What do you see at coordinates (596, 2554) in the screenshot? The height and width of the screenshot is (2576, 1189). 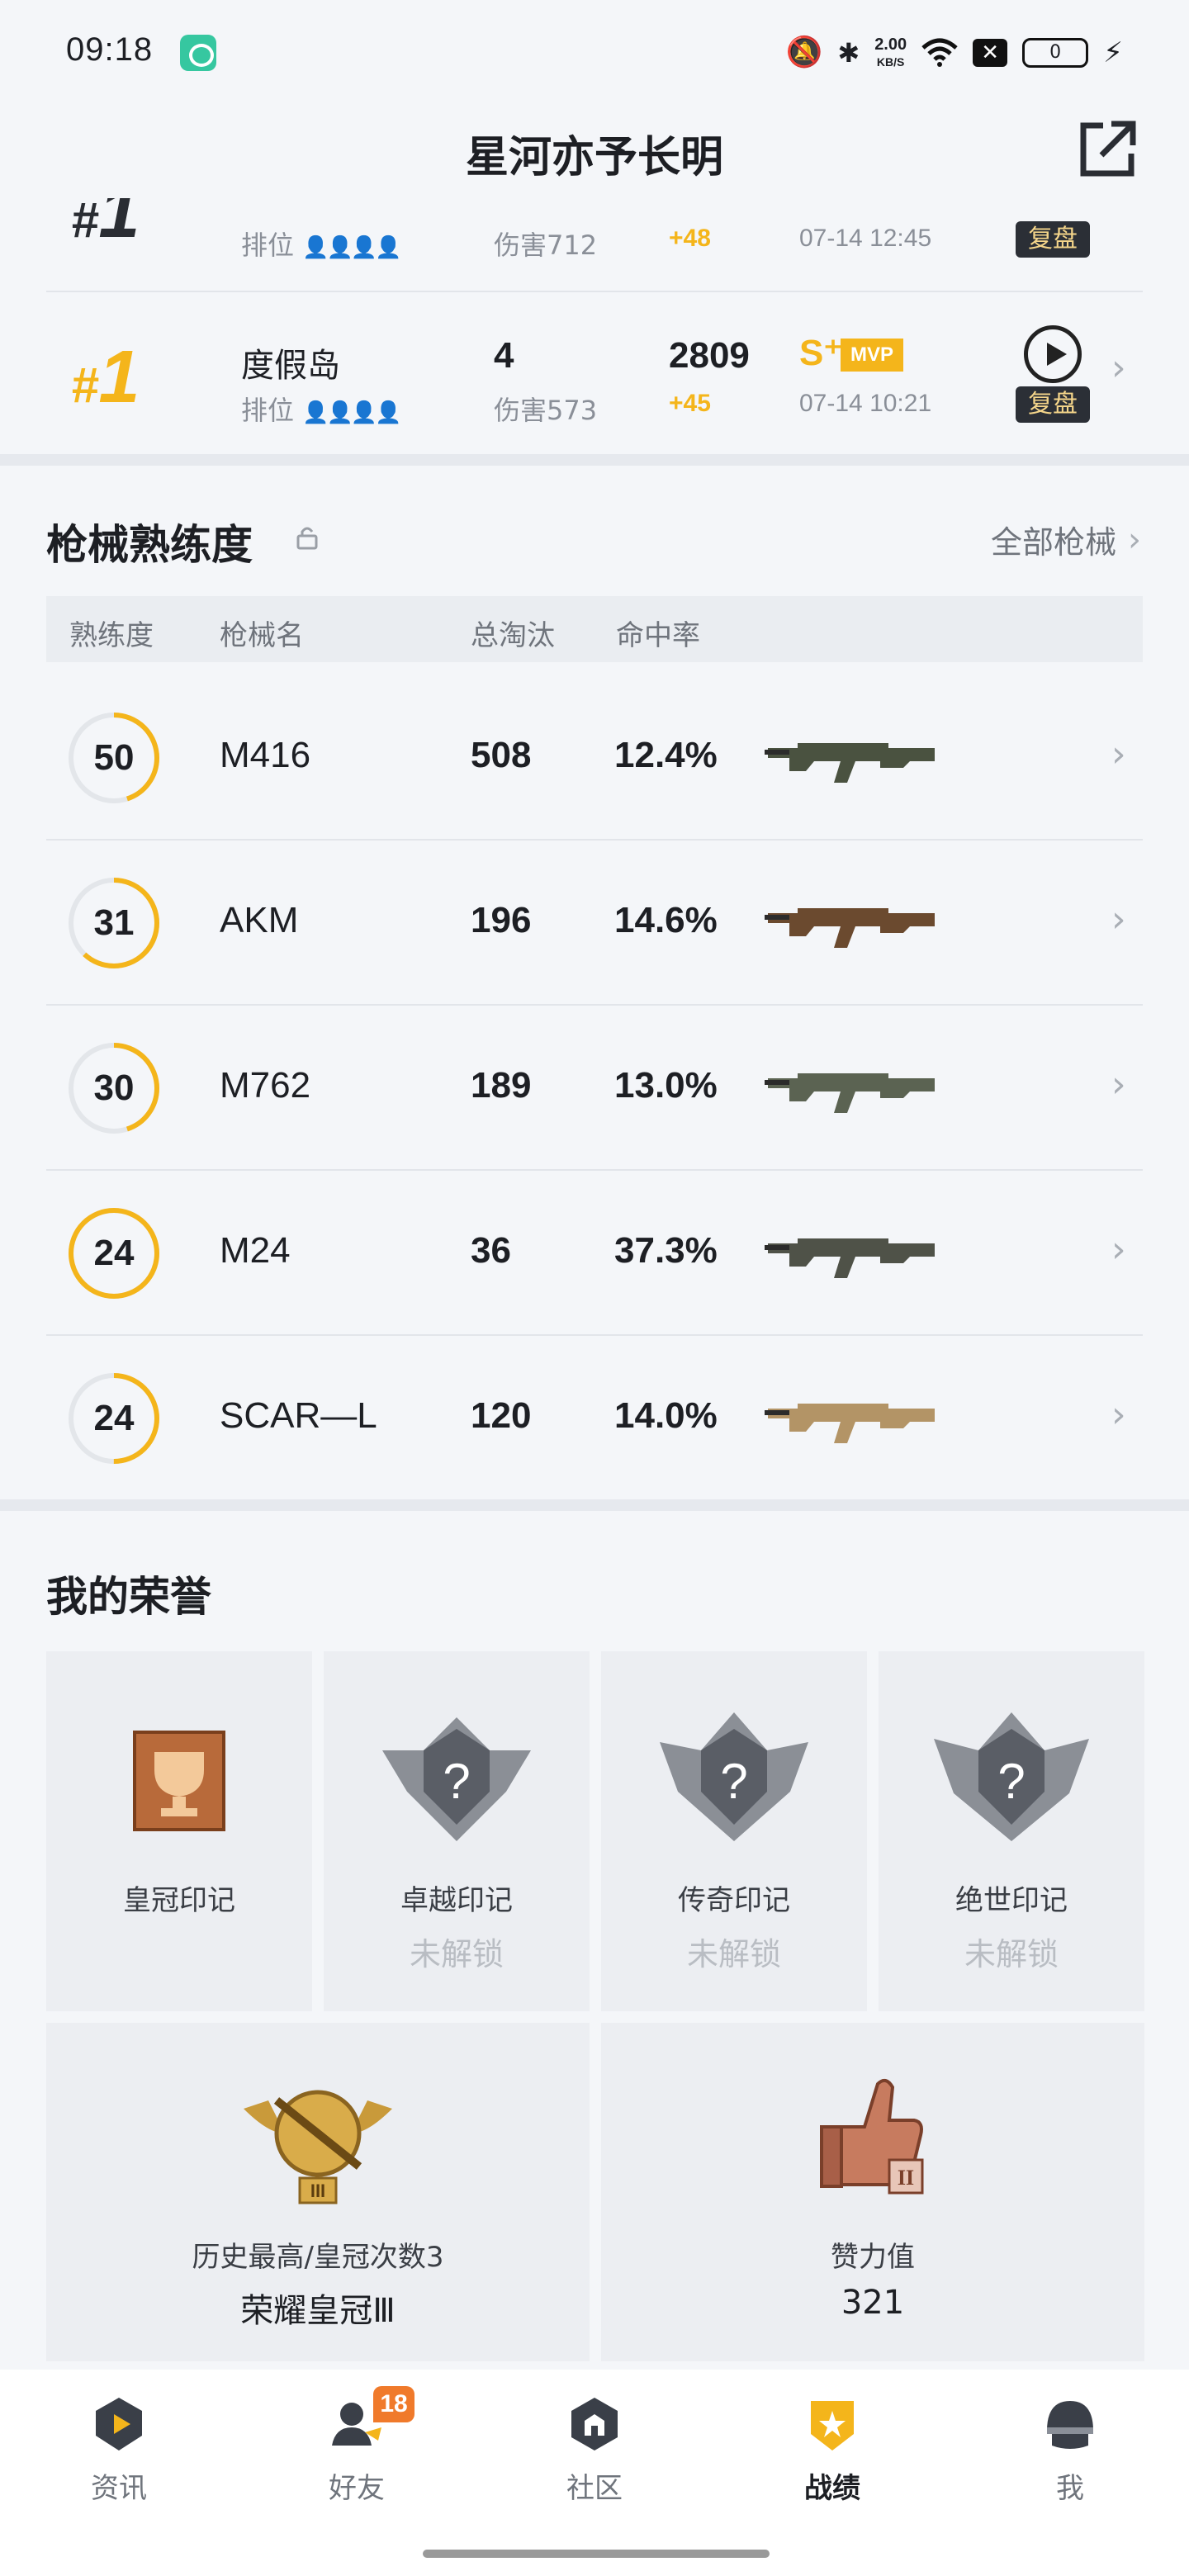 I see `home-indicator` at bounding box center [596, 2554].